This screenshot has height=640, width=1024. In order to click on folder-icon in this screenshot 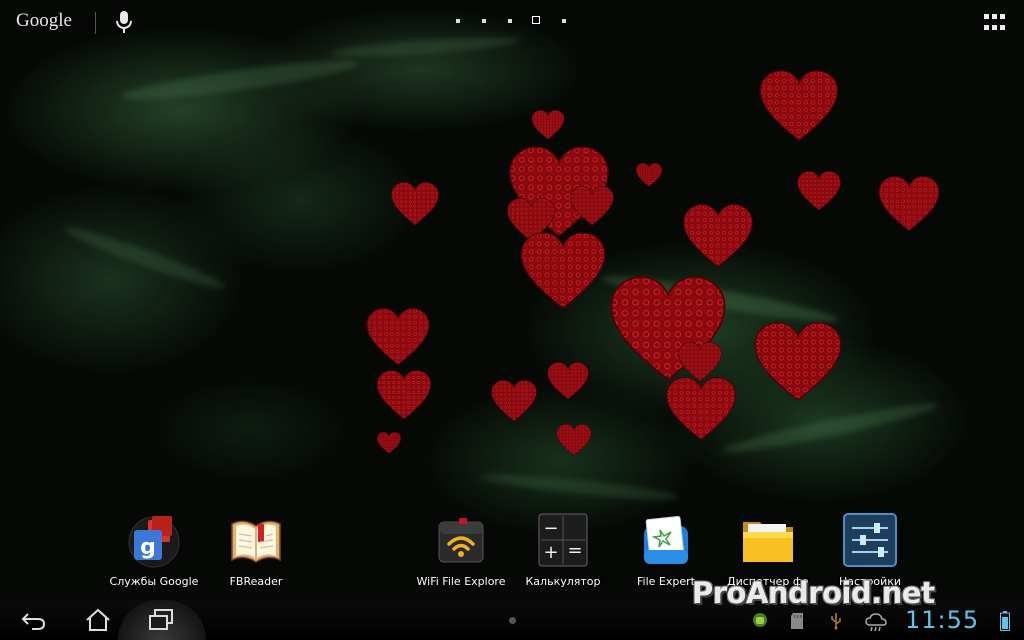, I will do `click(768, 542)`.